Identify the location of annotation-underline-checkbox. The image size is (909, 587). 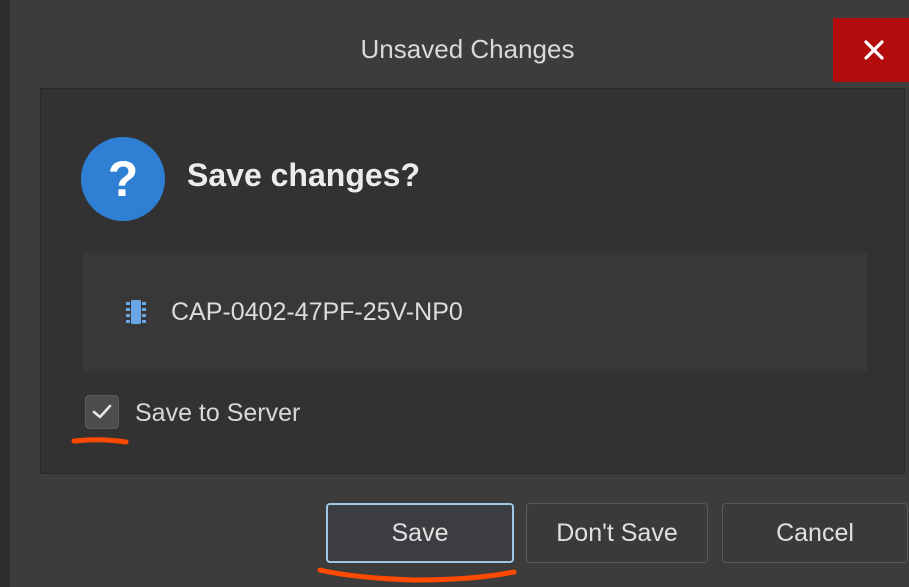
(100, 441).